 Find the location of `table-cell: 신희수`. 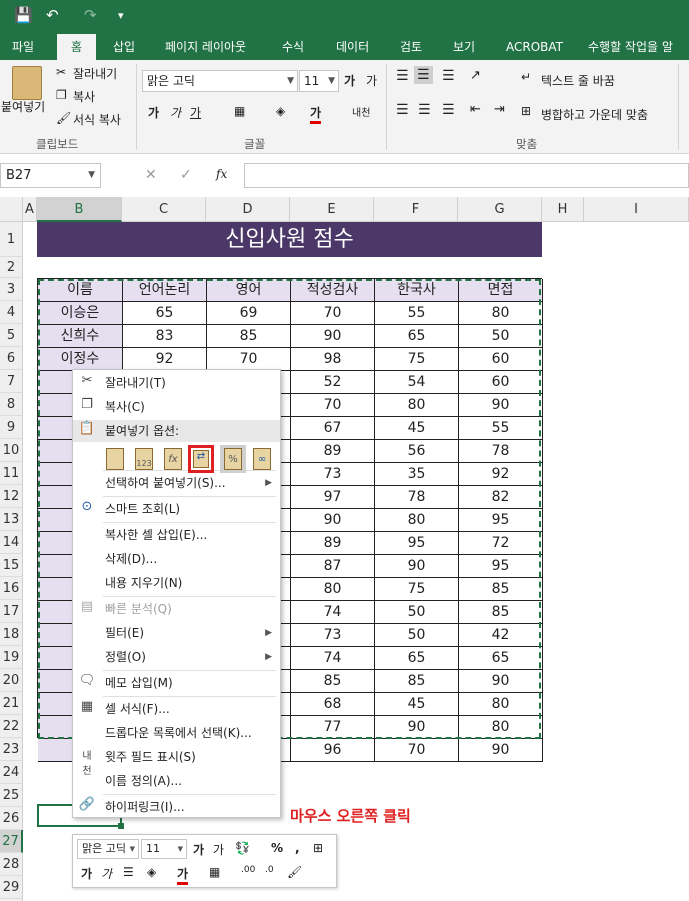

table-cell: 신희수 is located at coordinates (80, 336).